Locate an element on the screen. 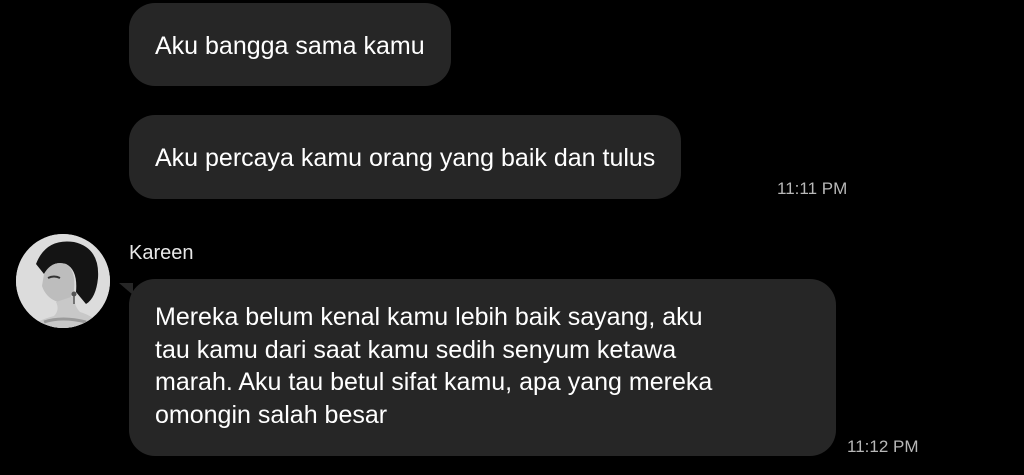  message-timestamp: 11:12 PM is located at coordinates (883, 446).